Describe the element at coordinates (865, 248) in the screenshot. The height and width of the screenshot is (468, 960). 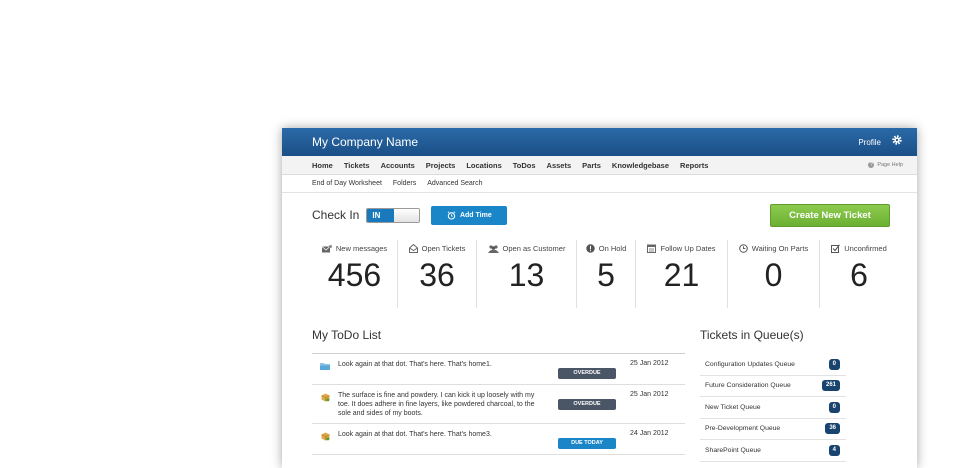
I see `stat-label: Unconfirmed` at that location.